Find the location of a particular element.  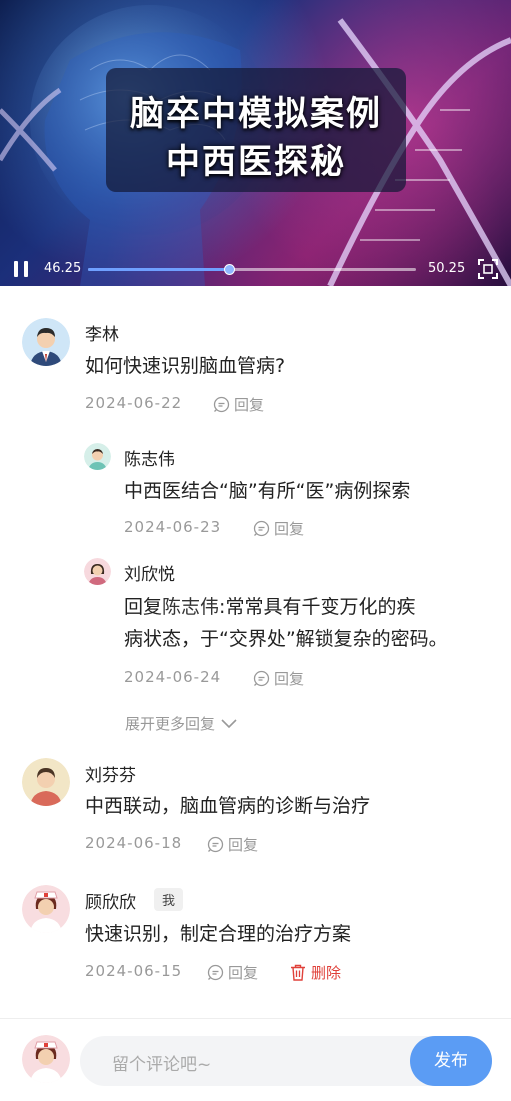

total-time: 50.25 is located at coordinates (447, 268).